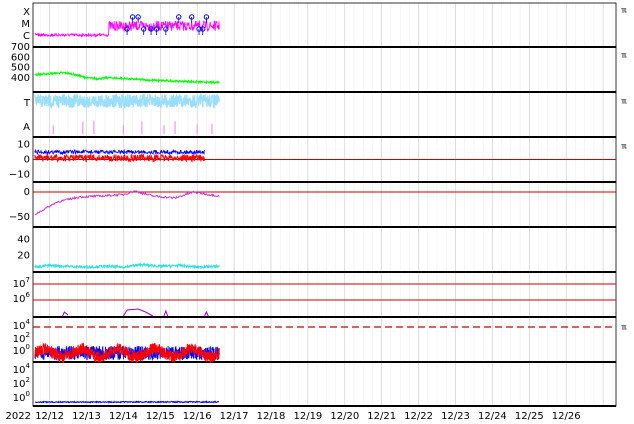 The width and height of the screenshot is (634, 424). What do you see at coordinates (18, 416) in the screenshot?
I see `x-axis-year-label: 2022` at bounding box center [18, 416].